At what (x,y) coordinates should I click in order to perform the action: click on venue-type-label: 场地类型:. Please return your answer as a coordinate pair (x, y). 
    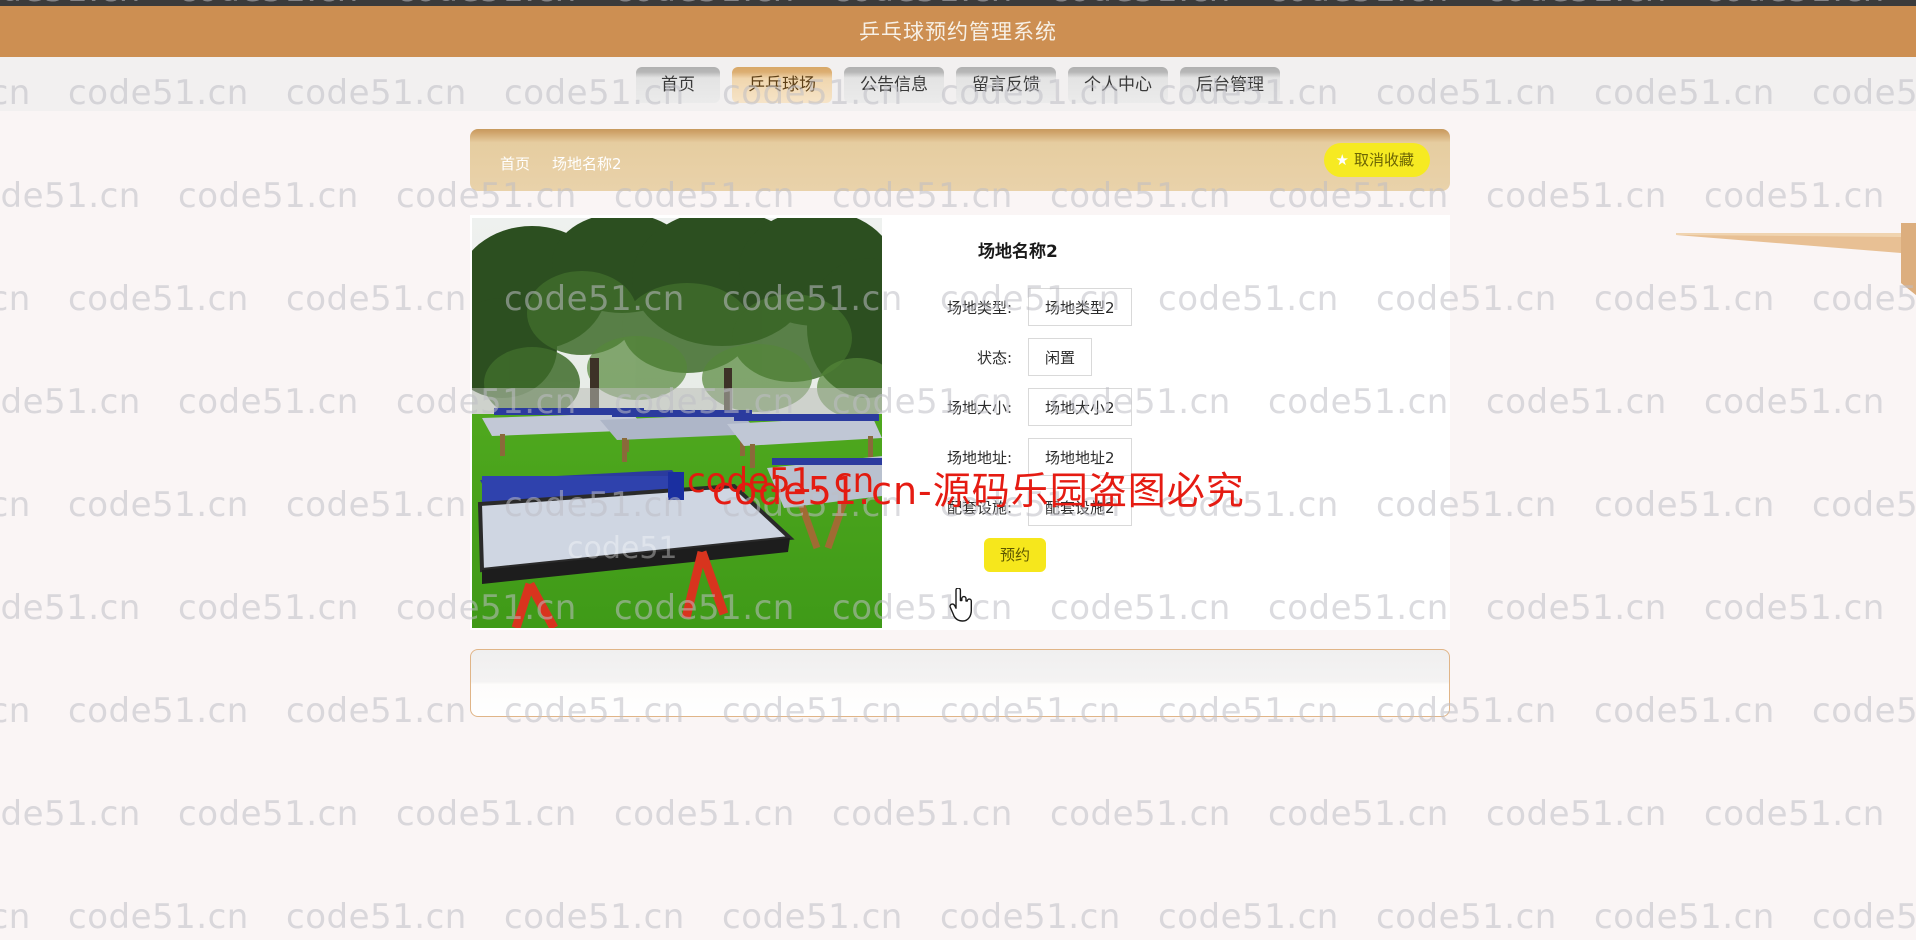
    Looking at the image, I should click on (979, 307).